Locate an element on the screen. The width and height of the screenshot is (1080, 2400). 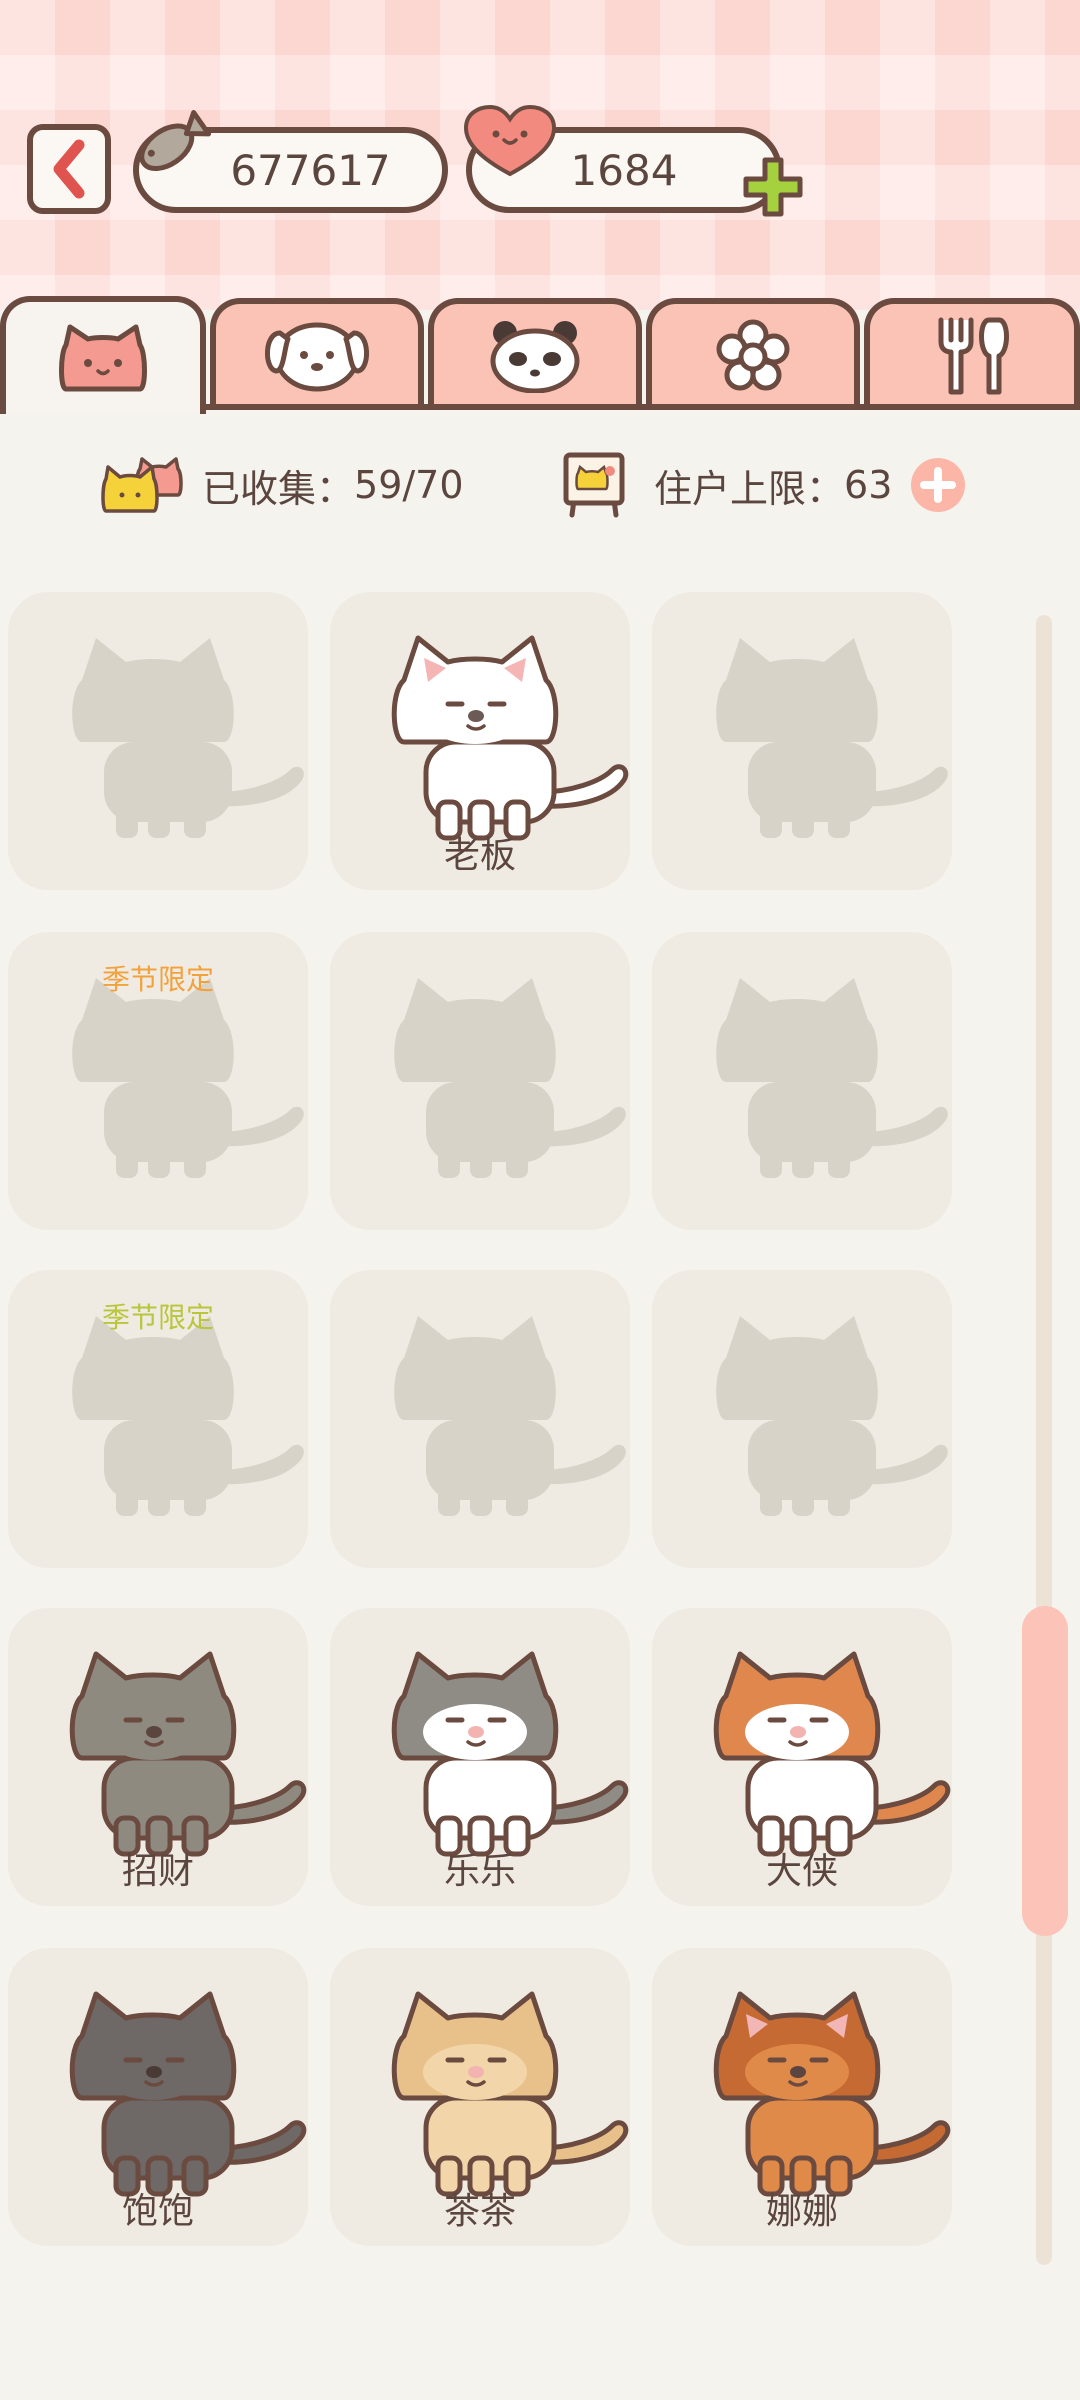
tab-flower is located at coordinates (753, 353).